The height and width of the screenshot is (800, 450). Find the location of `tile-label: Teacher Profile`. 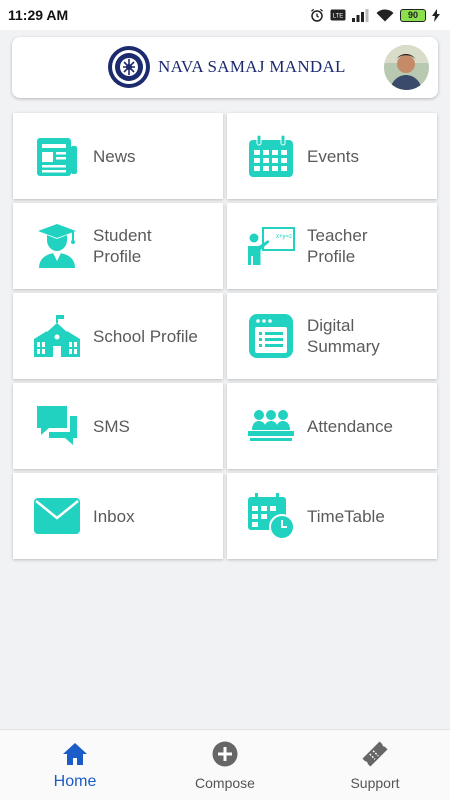

tile-label: Teacher Profile is located at coordinates (337, 246).